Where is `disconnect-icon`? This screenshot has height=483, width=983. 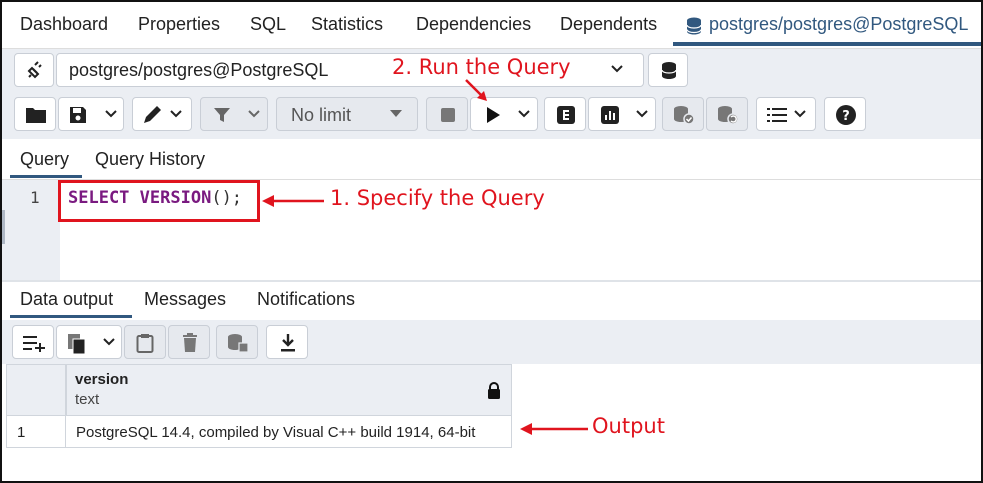
disconnect-icon is located at coordinates (35, 71).